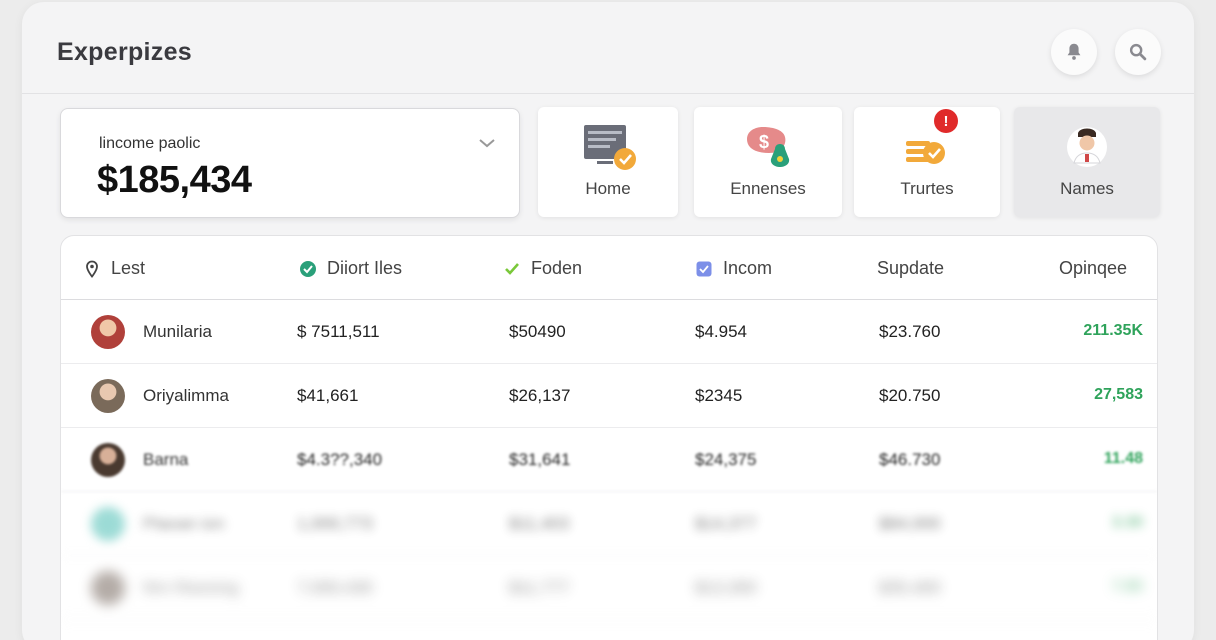  I want to click on row-value: $31,641, so click(540, 459).